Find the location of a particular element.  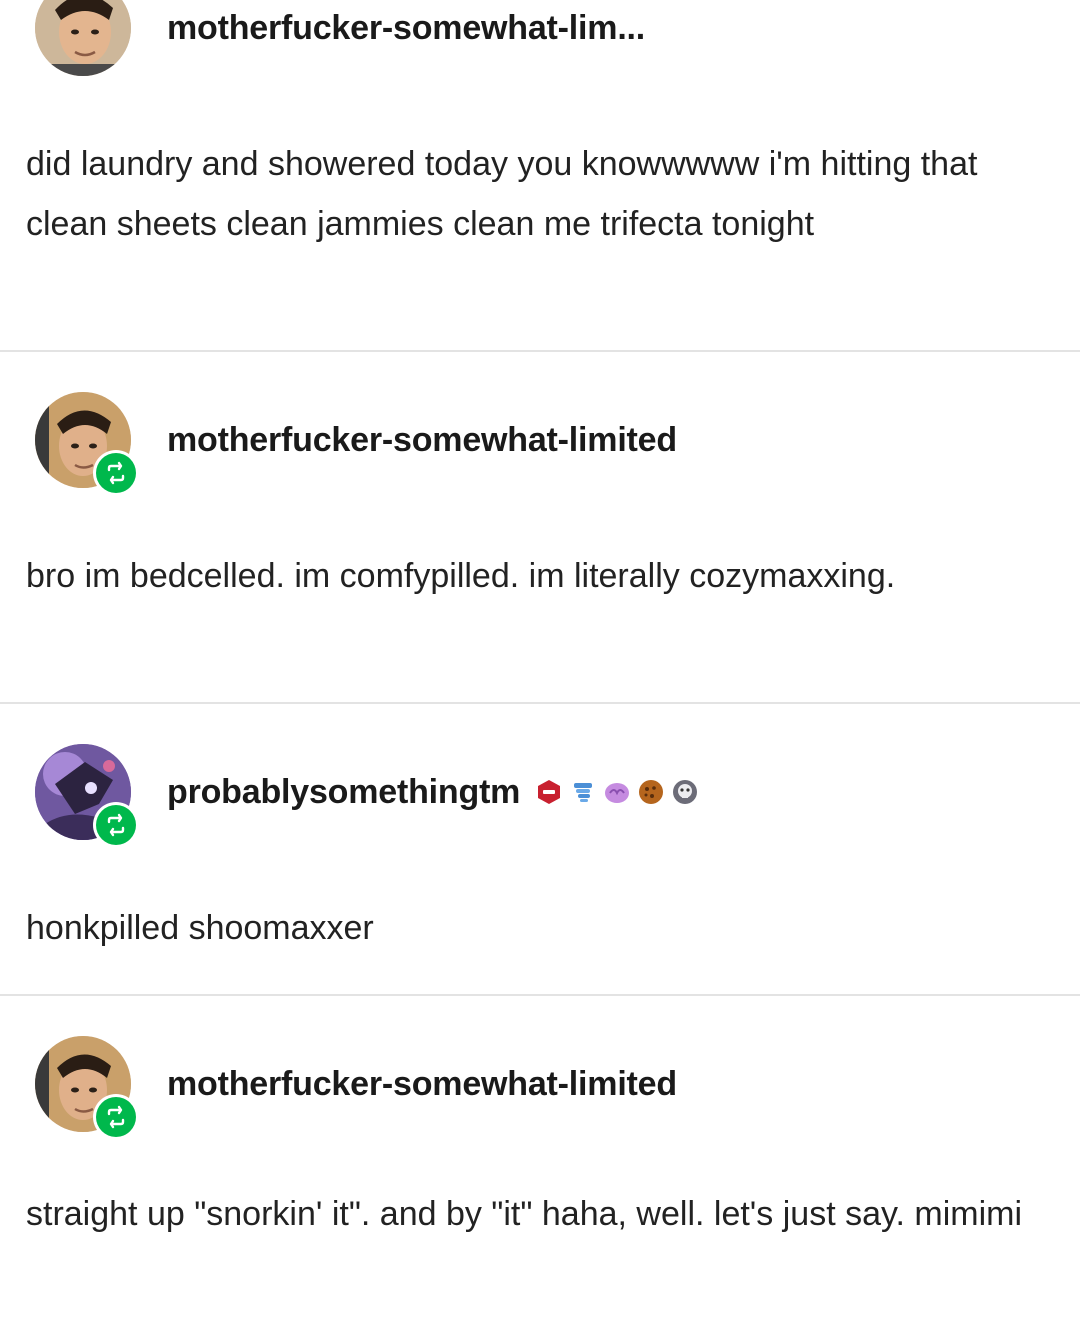

post-text: honkpilled shoomaxxer is located at coordinates (200, 928).